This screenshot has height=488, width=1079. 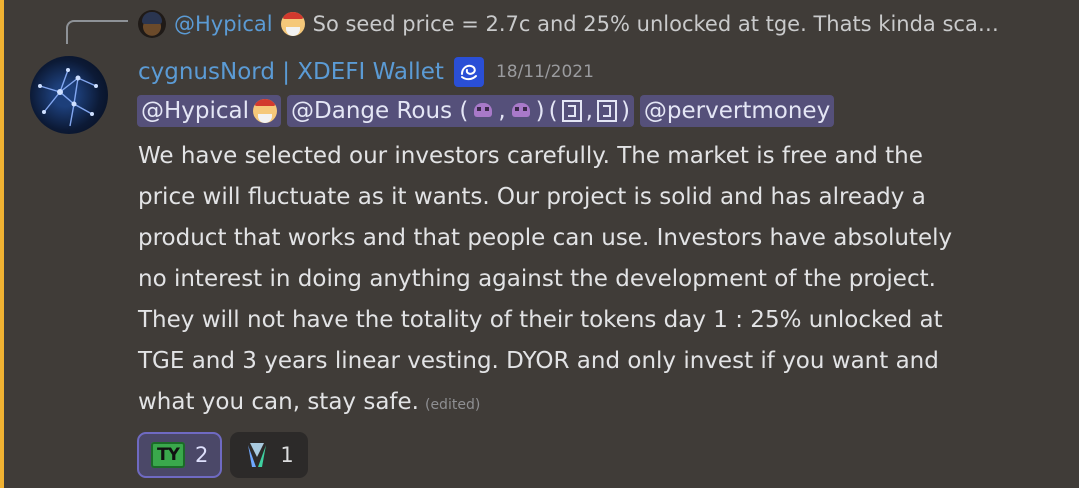 What do you see at coordinates (269, 455) in the screenshot?
I see `reaction-xdefi: 1` at bounding box center [269, 455].